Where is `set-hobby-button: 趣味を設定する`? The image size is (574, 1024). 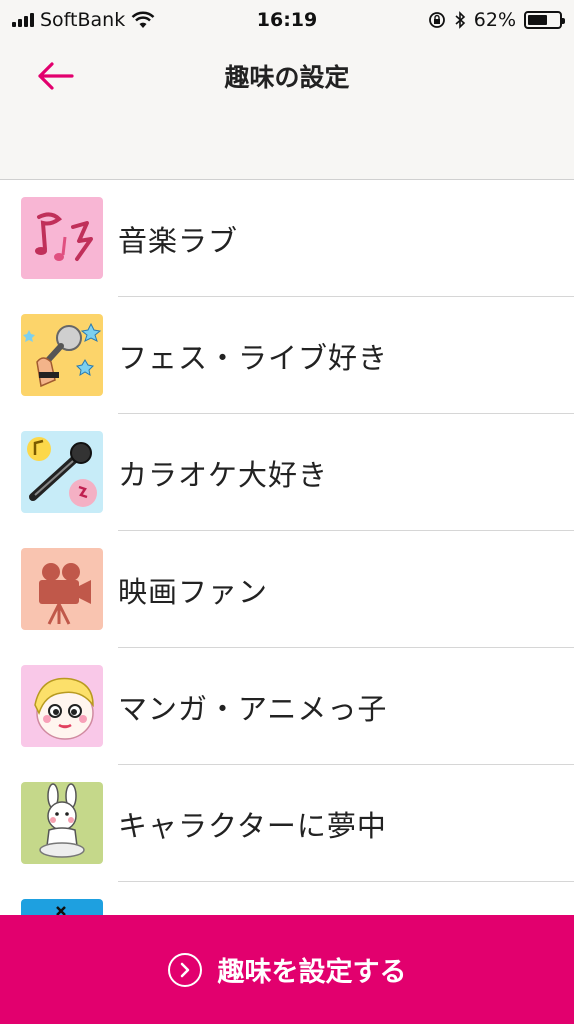
set-hobby-button: 趣味を設定する is located at coordinates (287, 969).